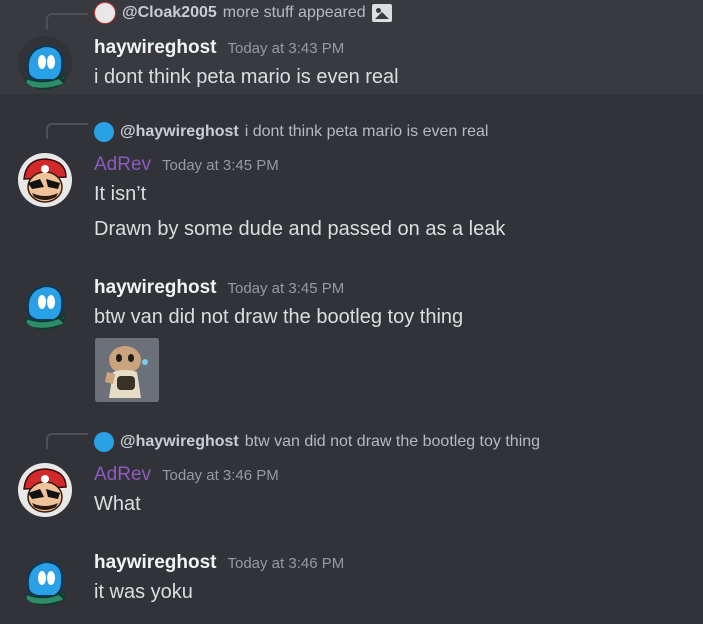  Describe the element at coordinates (143, 592) in the screenshot. I see `message-text: it was yoku` at that location.